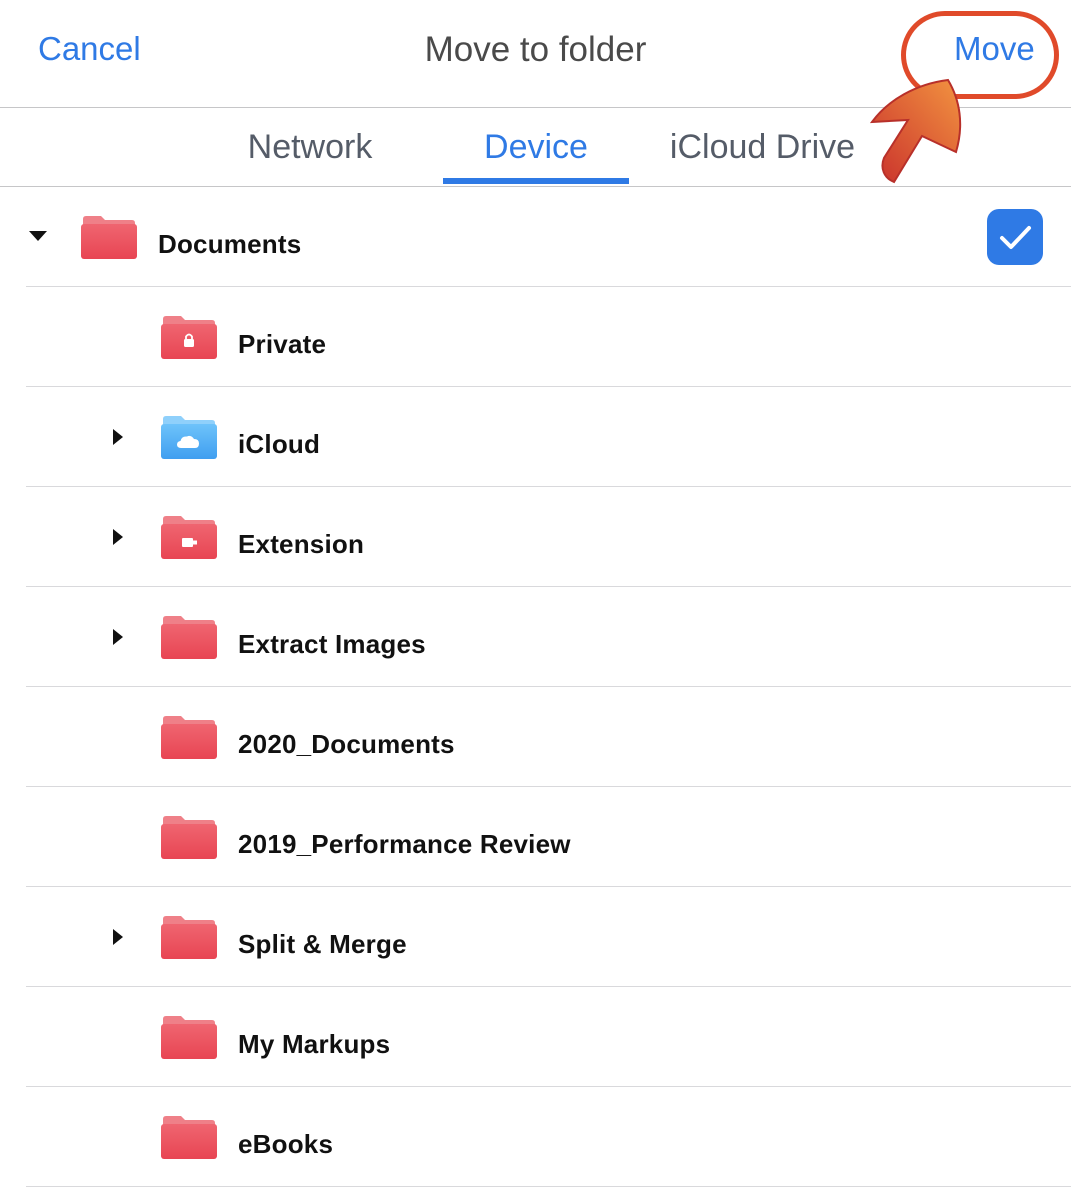  What do you see at coordinates (189, 337) in the screenshot?
I see `lock-folder-icon` at bounding box center [189, 337].